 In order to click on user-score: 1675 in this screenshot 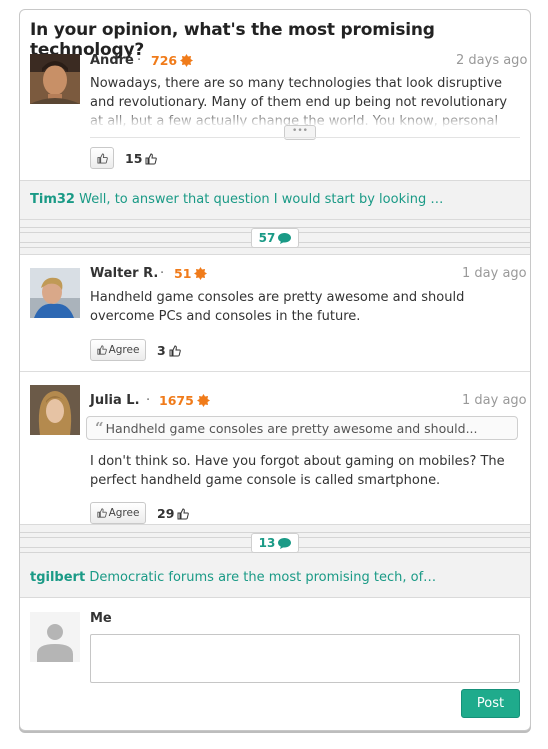, I will do `click(184, 401)`.